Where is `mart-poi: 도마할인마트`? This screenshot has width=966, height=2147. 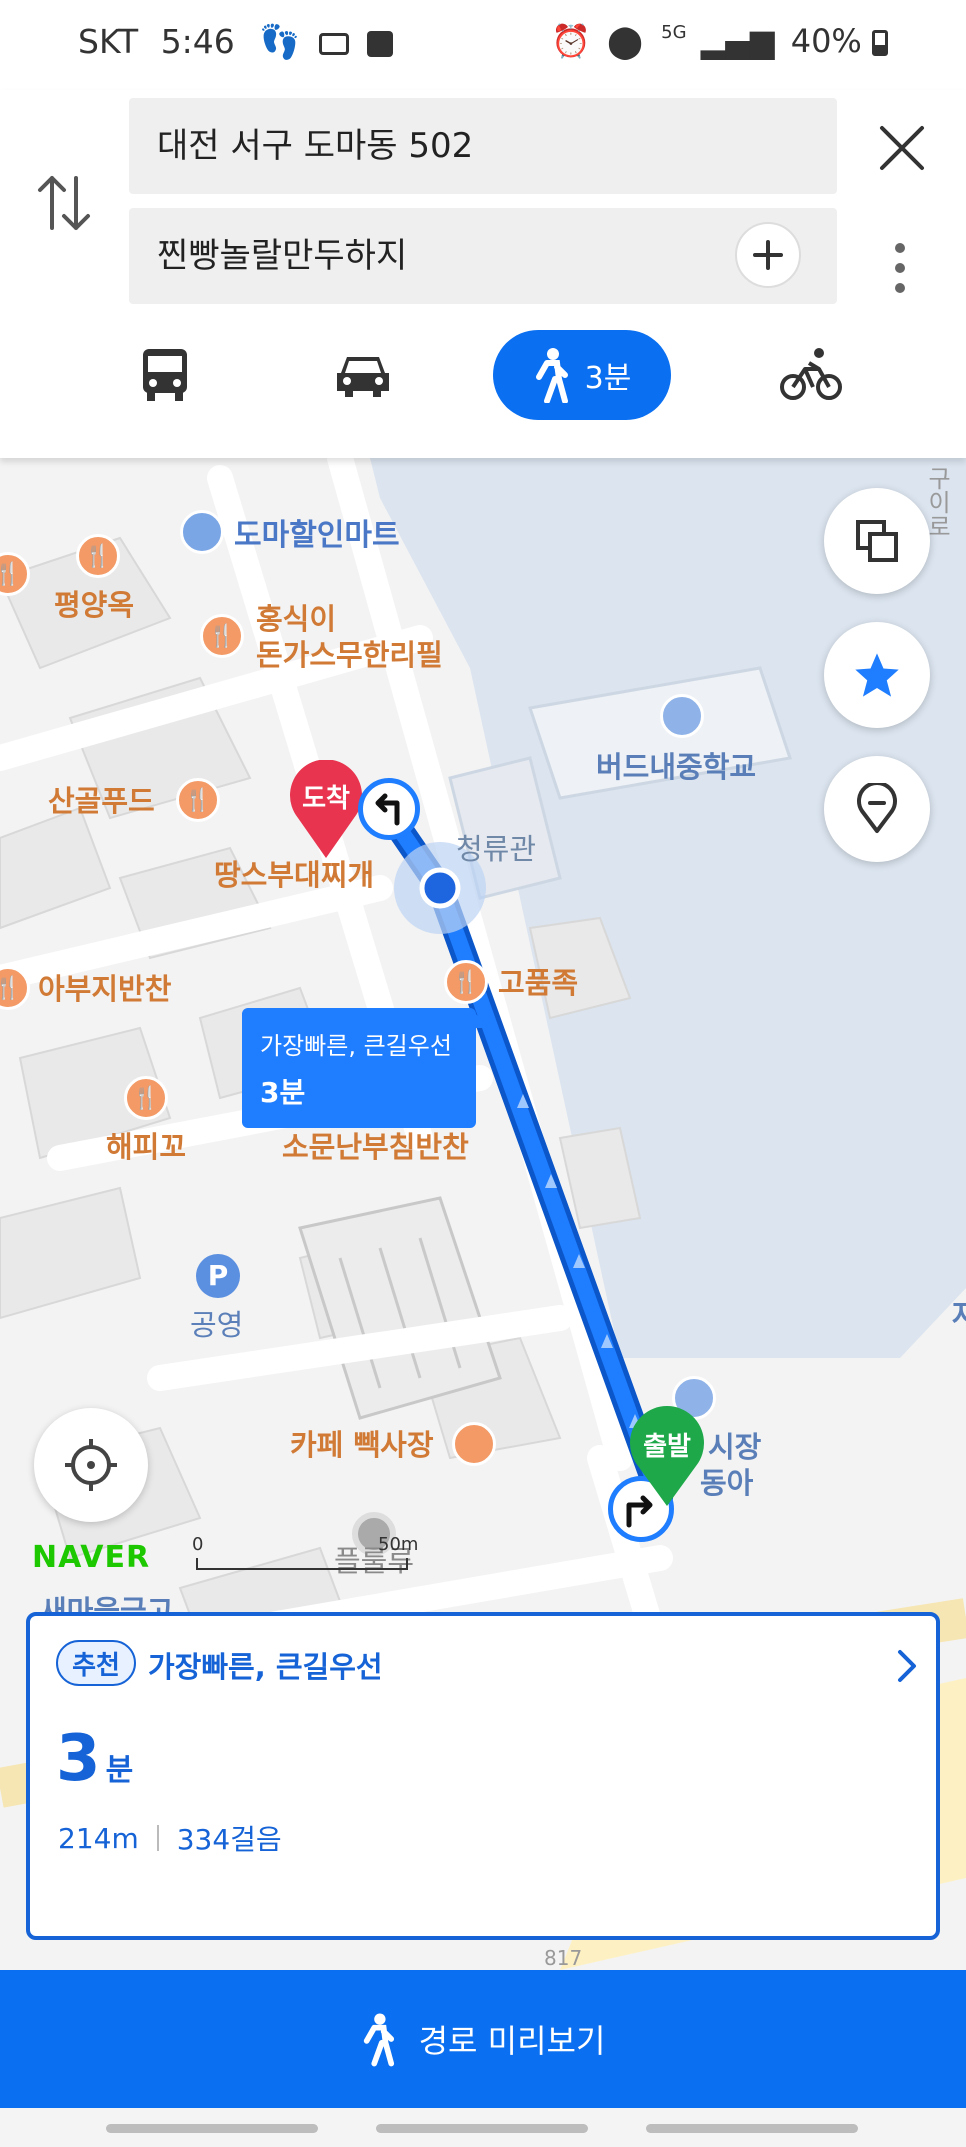 mart-poi: 도마할인마트 is located at coordinates (290, 532).